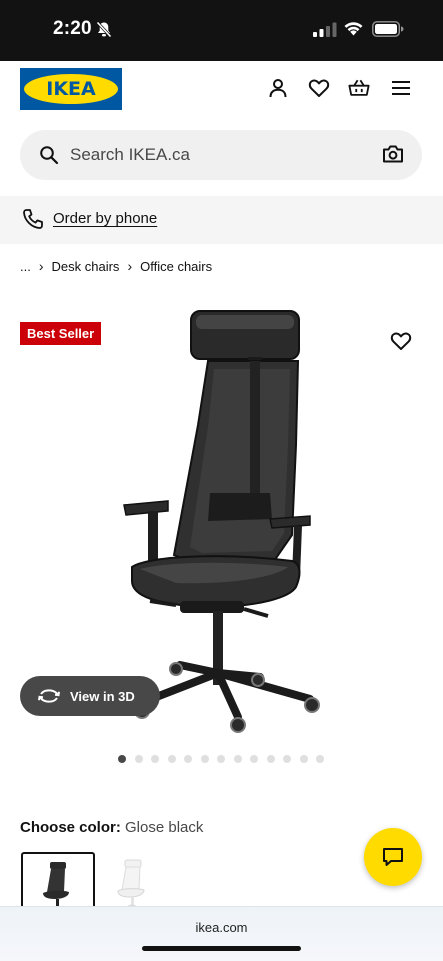 This screenshot has height=961, width=443. I want to click on logo-text: IKEA, so click(71, 89).